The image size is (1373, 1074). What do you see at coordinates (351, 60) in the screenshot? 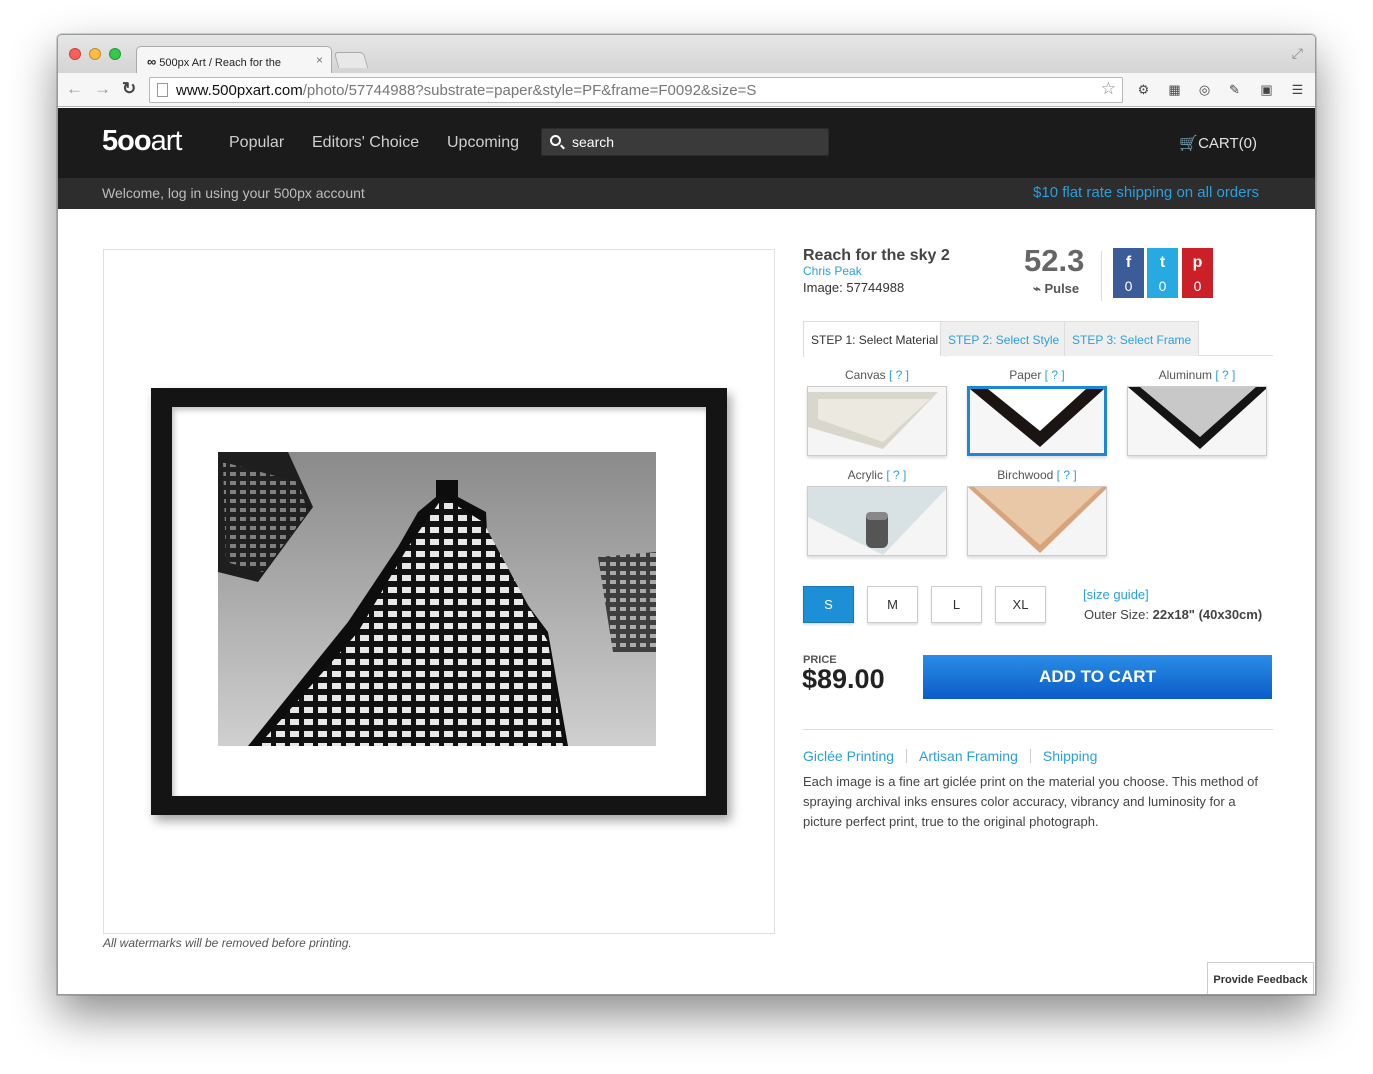
I see `new-tab-button` at bounding box center [351, 60].